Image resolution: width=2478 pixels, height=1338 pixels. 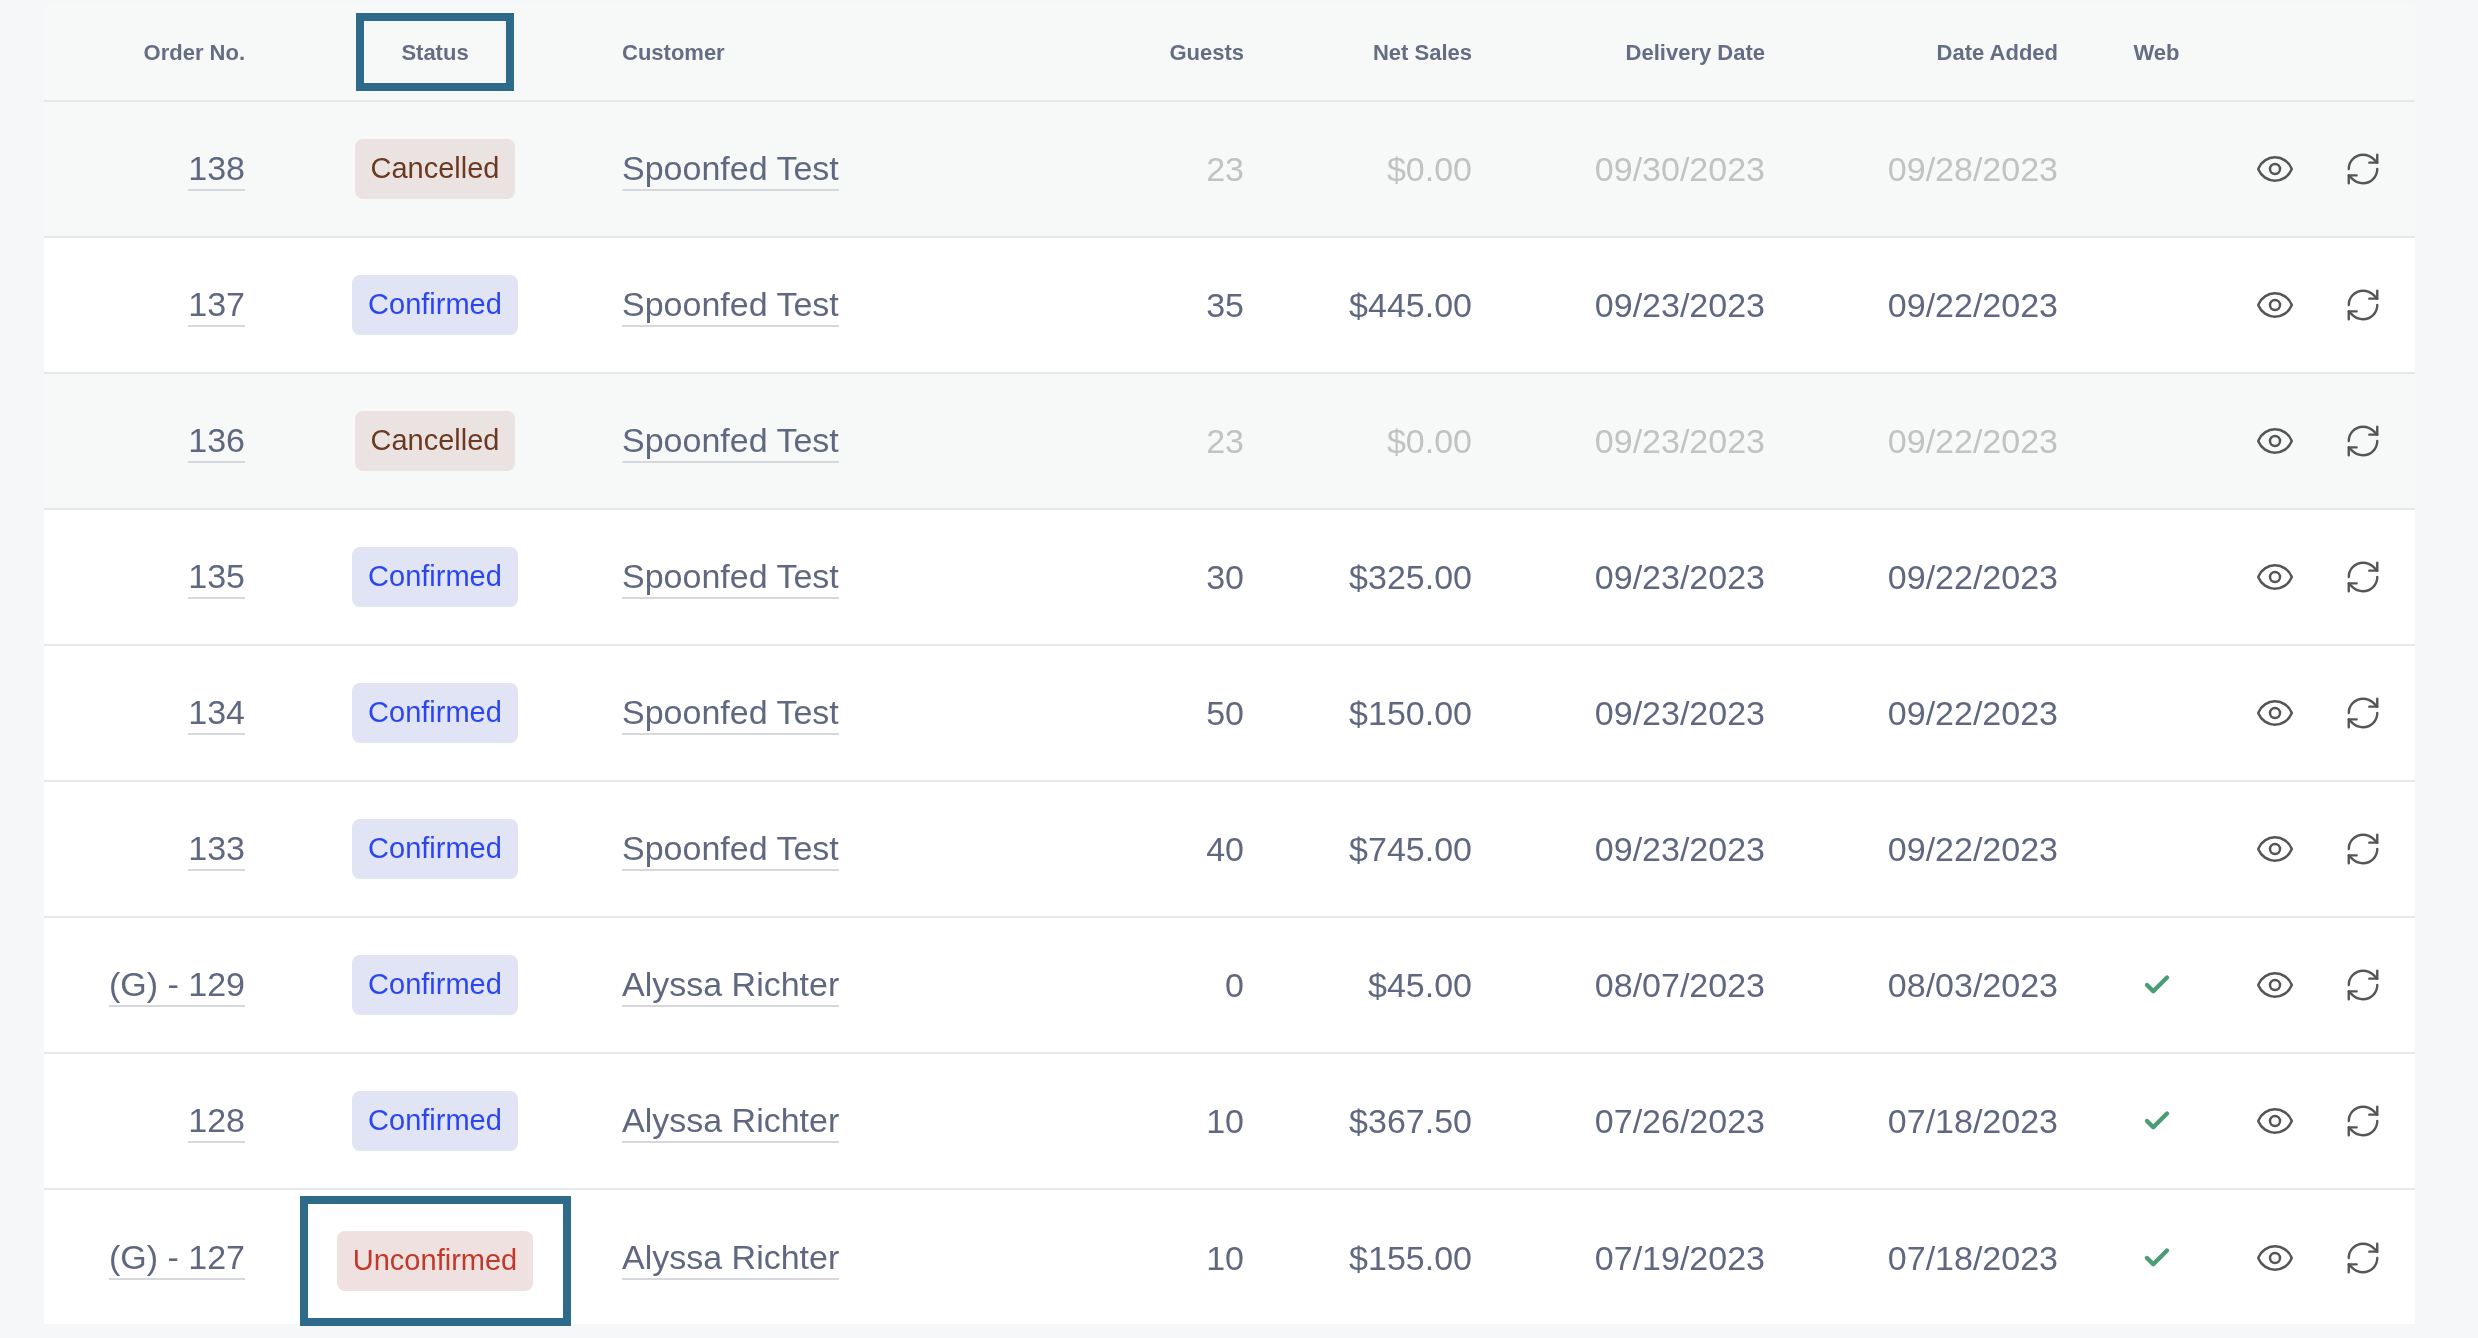 I want to click on table-cell-text: 0, so click(x=1234, y=985).